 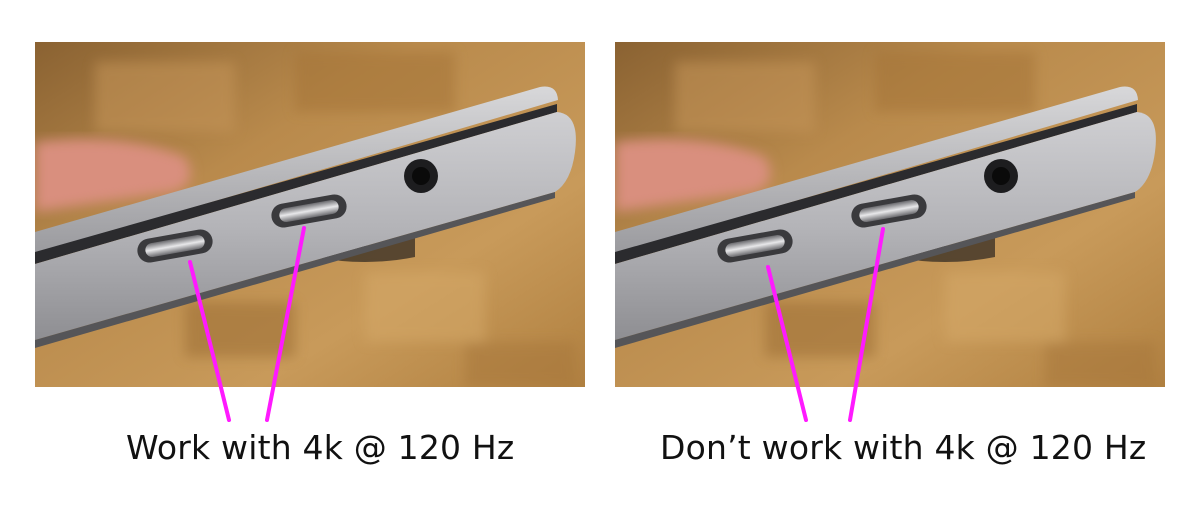 I want to click on caption-right: Don’t work with 4k @ 120 Hz, so click(x=903, y=447).